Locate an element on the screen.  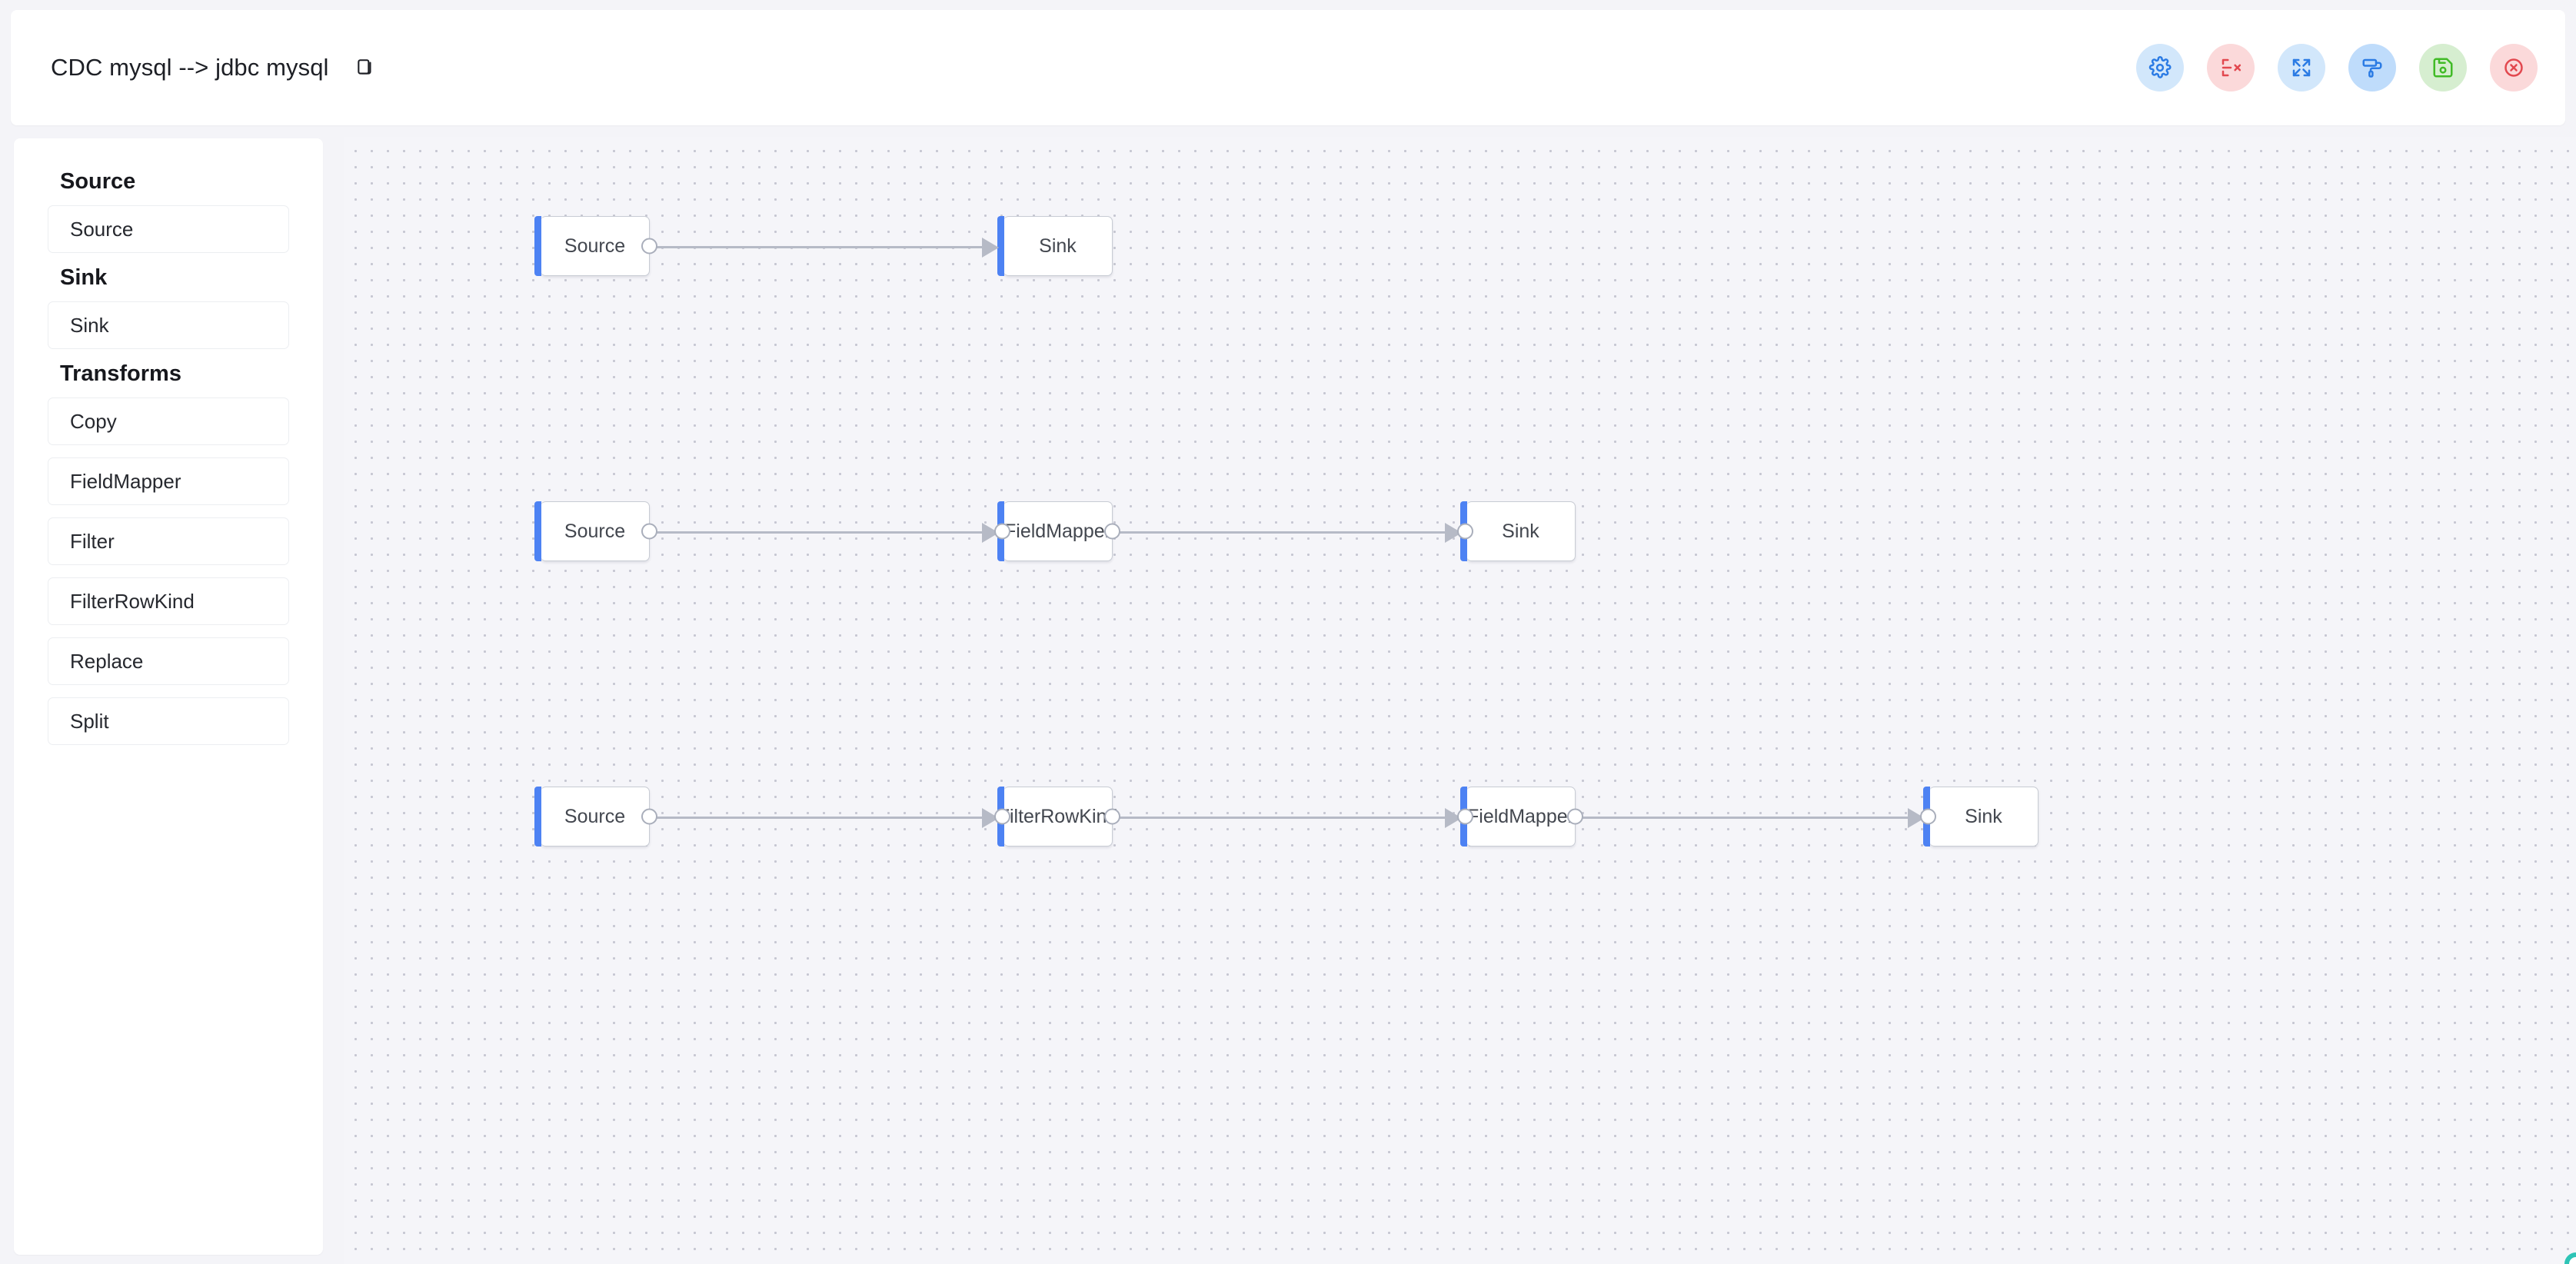
minimap-resize-handle is located at coordinates (2570, 1258).